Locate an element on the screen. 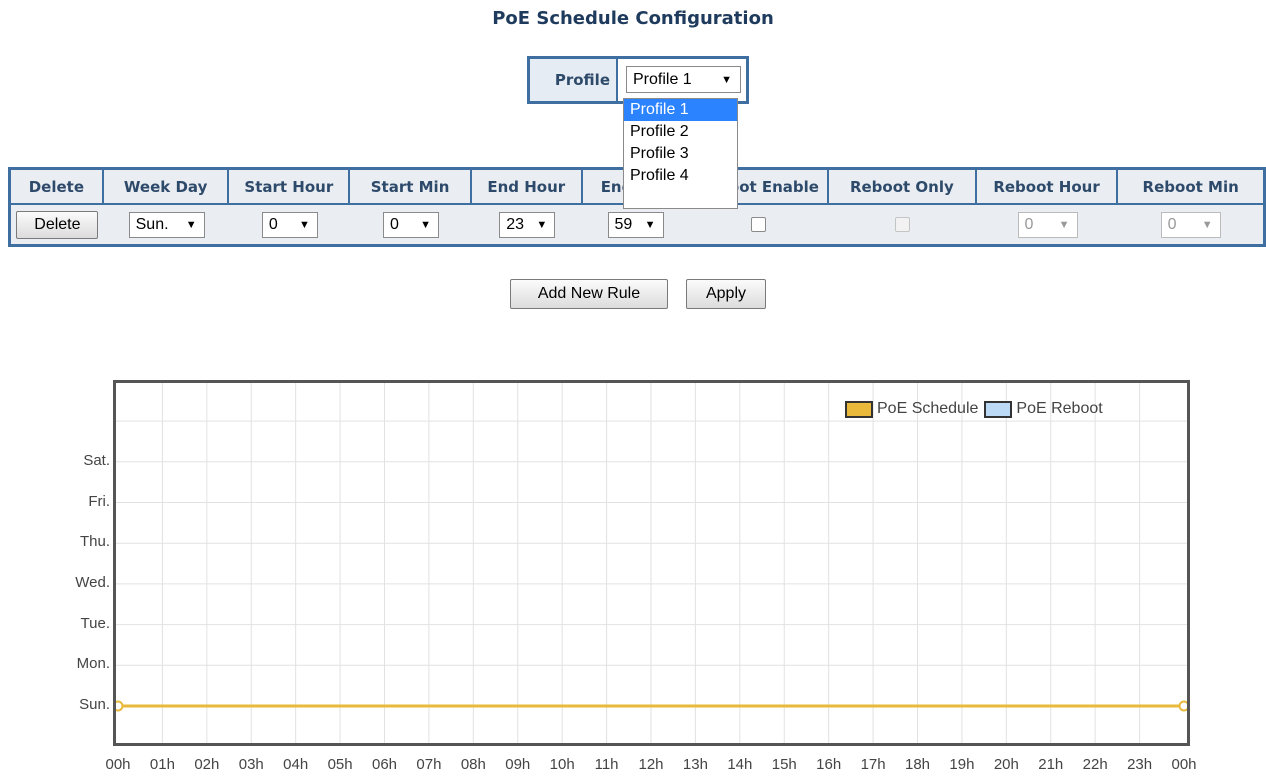 The image size is (1266, 778). start-min-value: 0 is located at coordinates (394, 224).